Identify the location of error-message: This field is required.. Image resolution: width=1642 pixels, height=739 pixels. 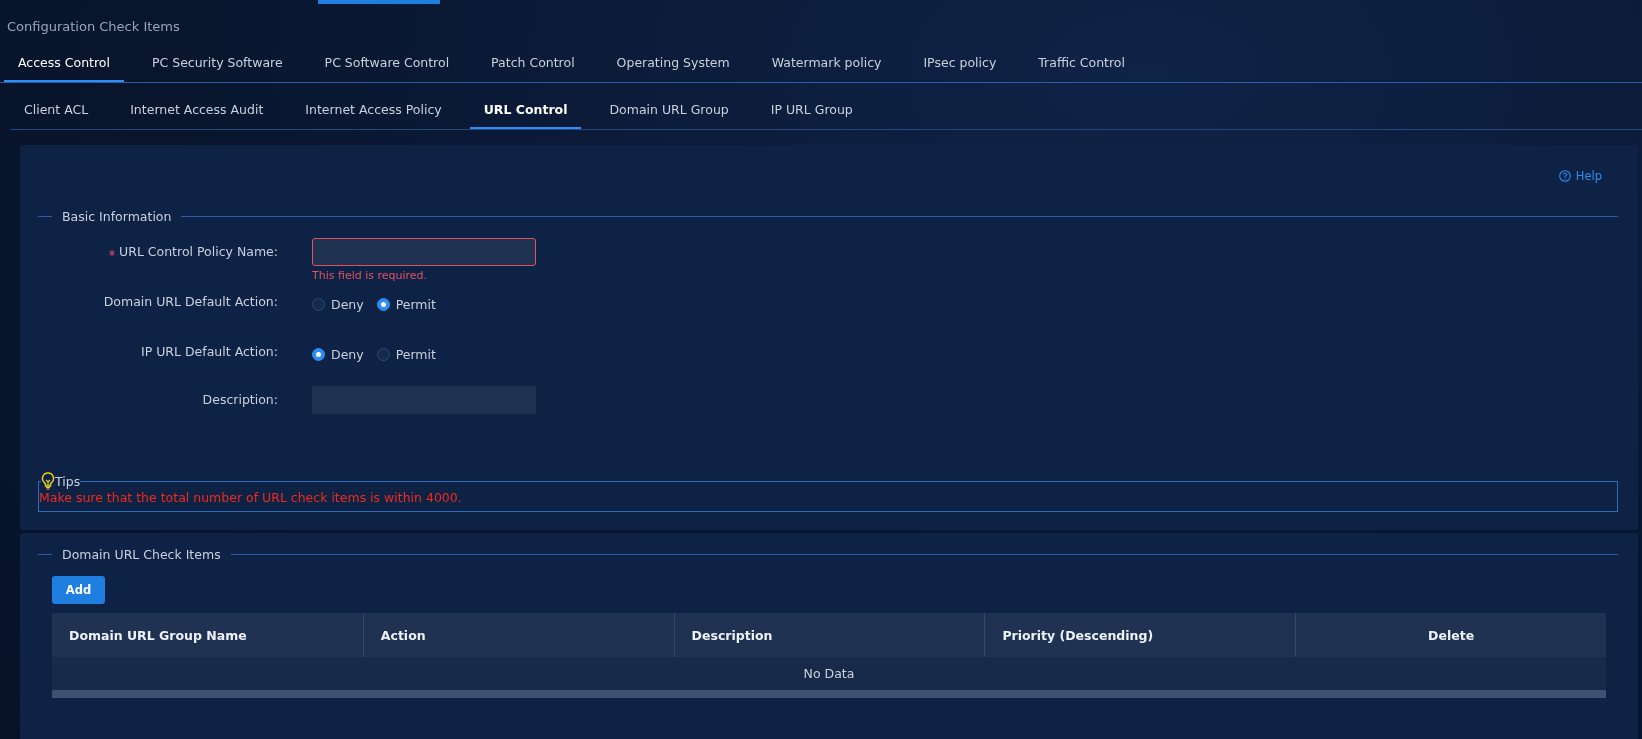
(370, 275).